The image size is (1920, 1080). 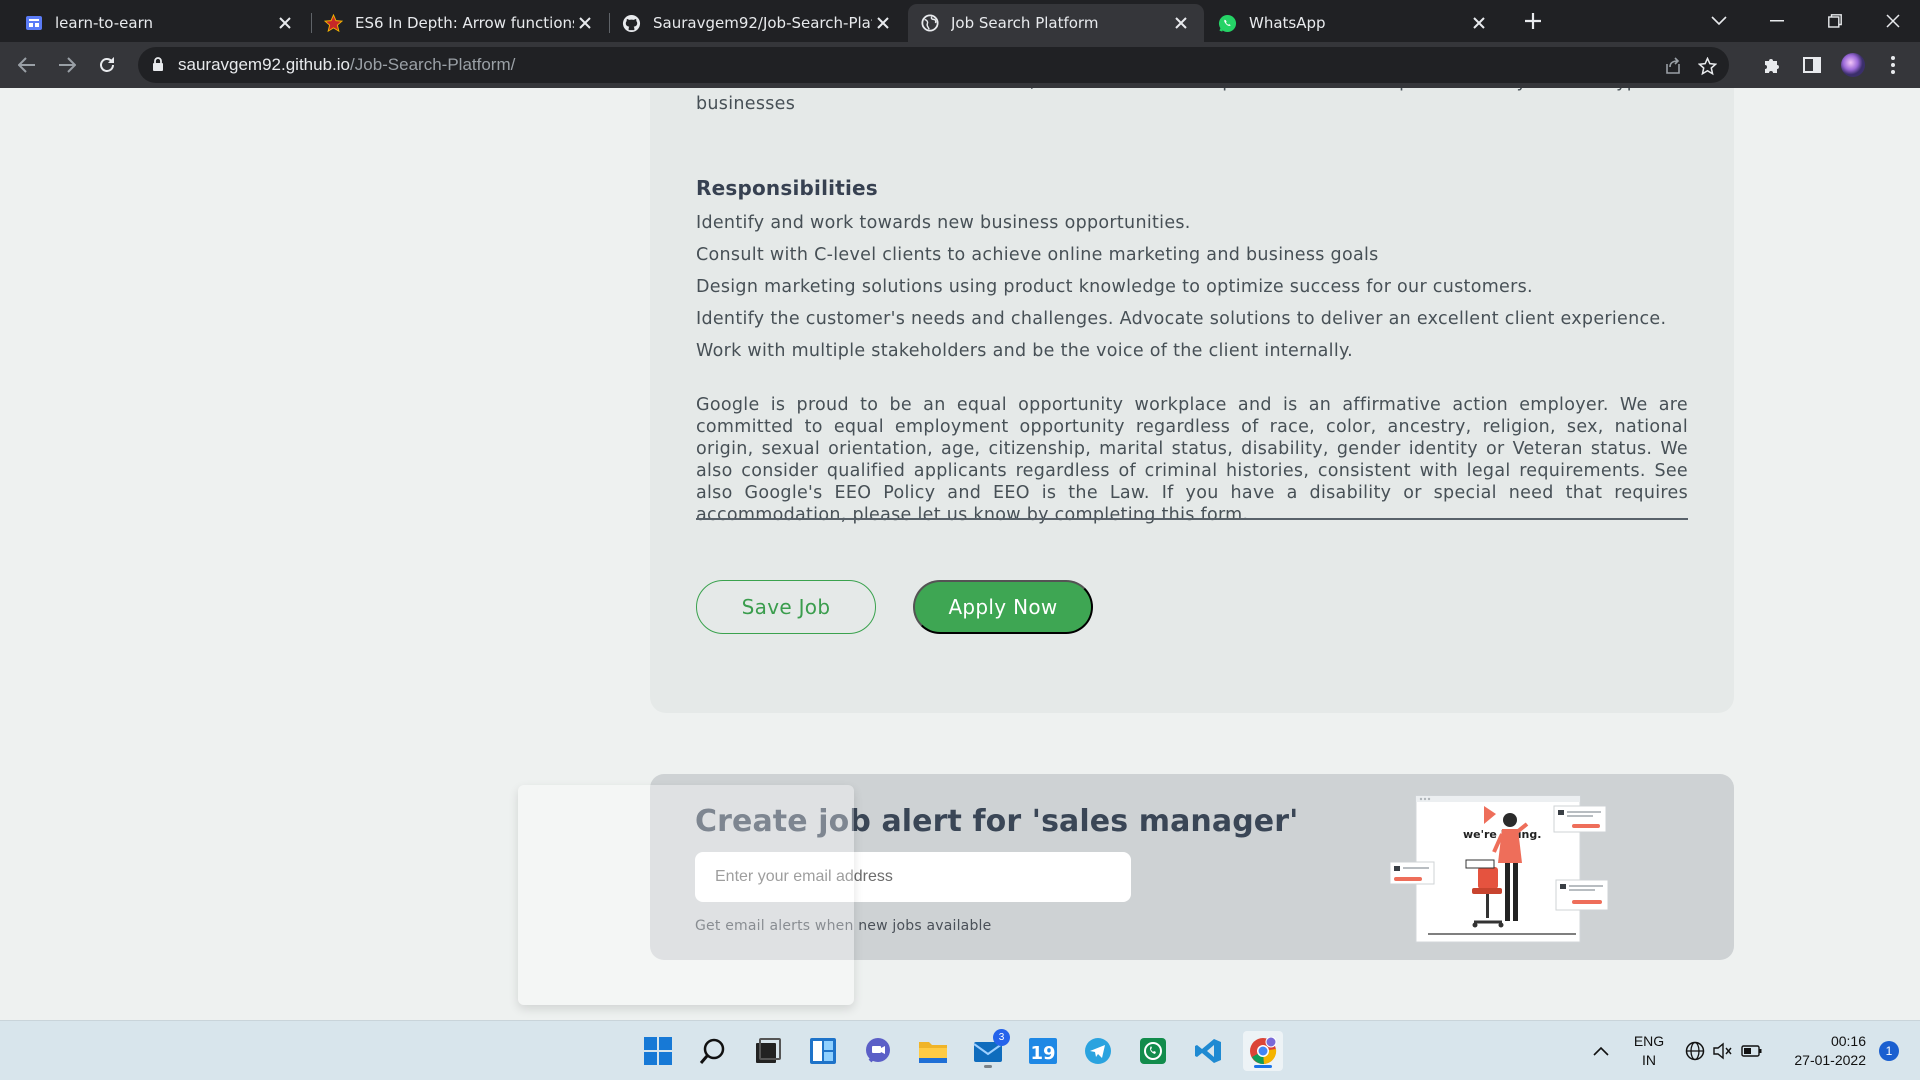 I want to click on tab-es6-arrow-functions: ES6 In Depth: Arrow functions - M, so click(x=460, y=23).